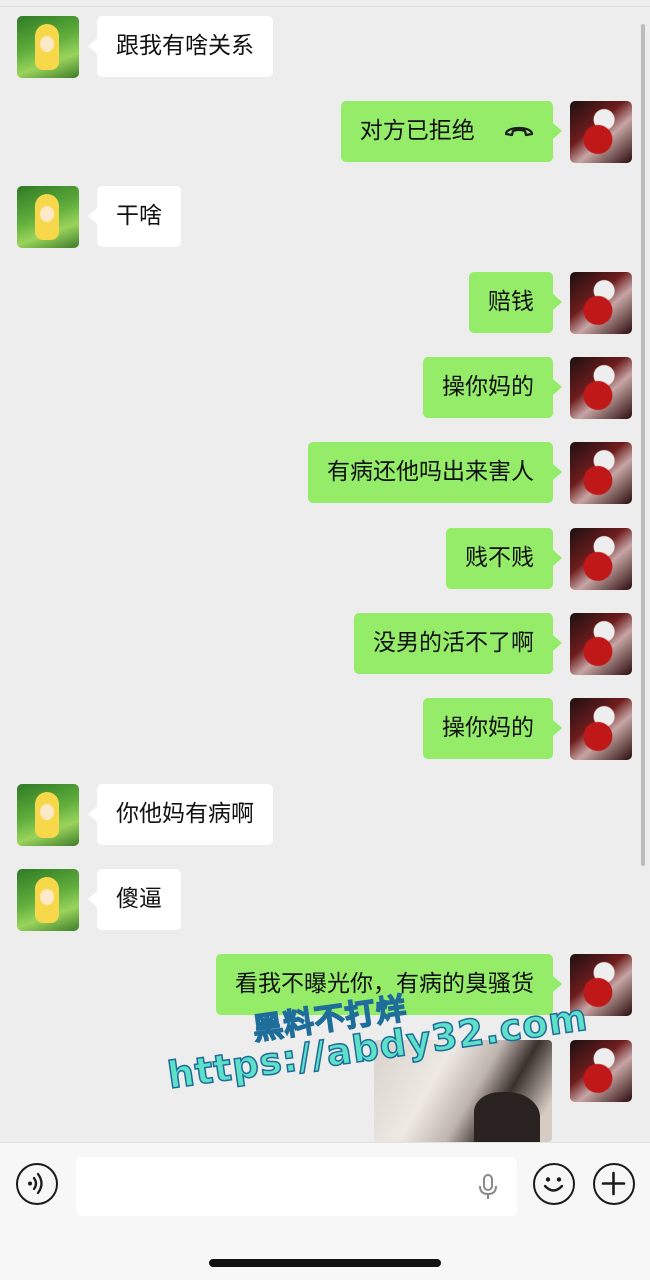  I want to click on input-bar, so click(325, 1211).